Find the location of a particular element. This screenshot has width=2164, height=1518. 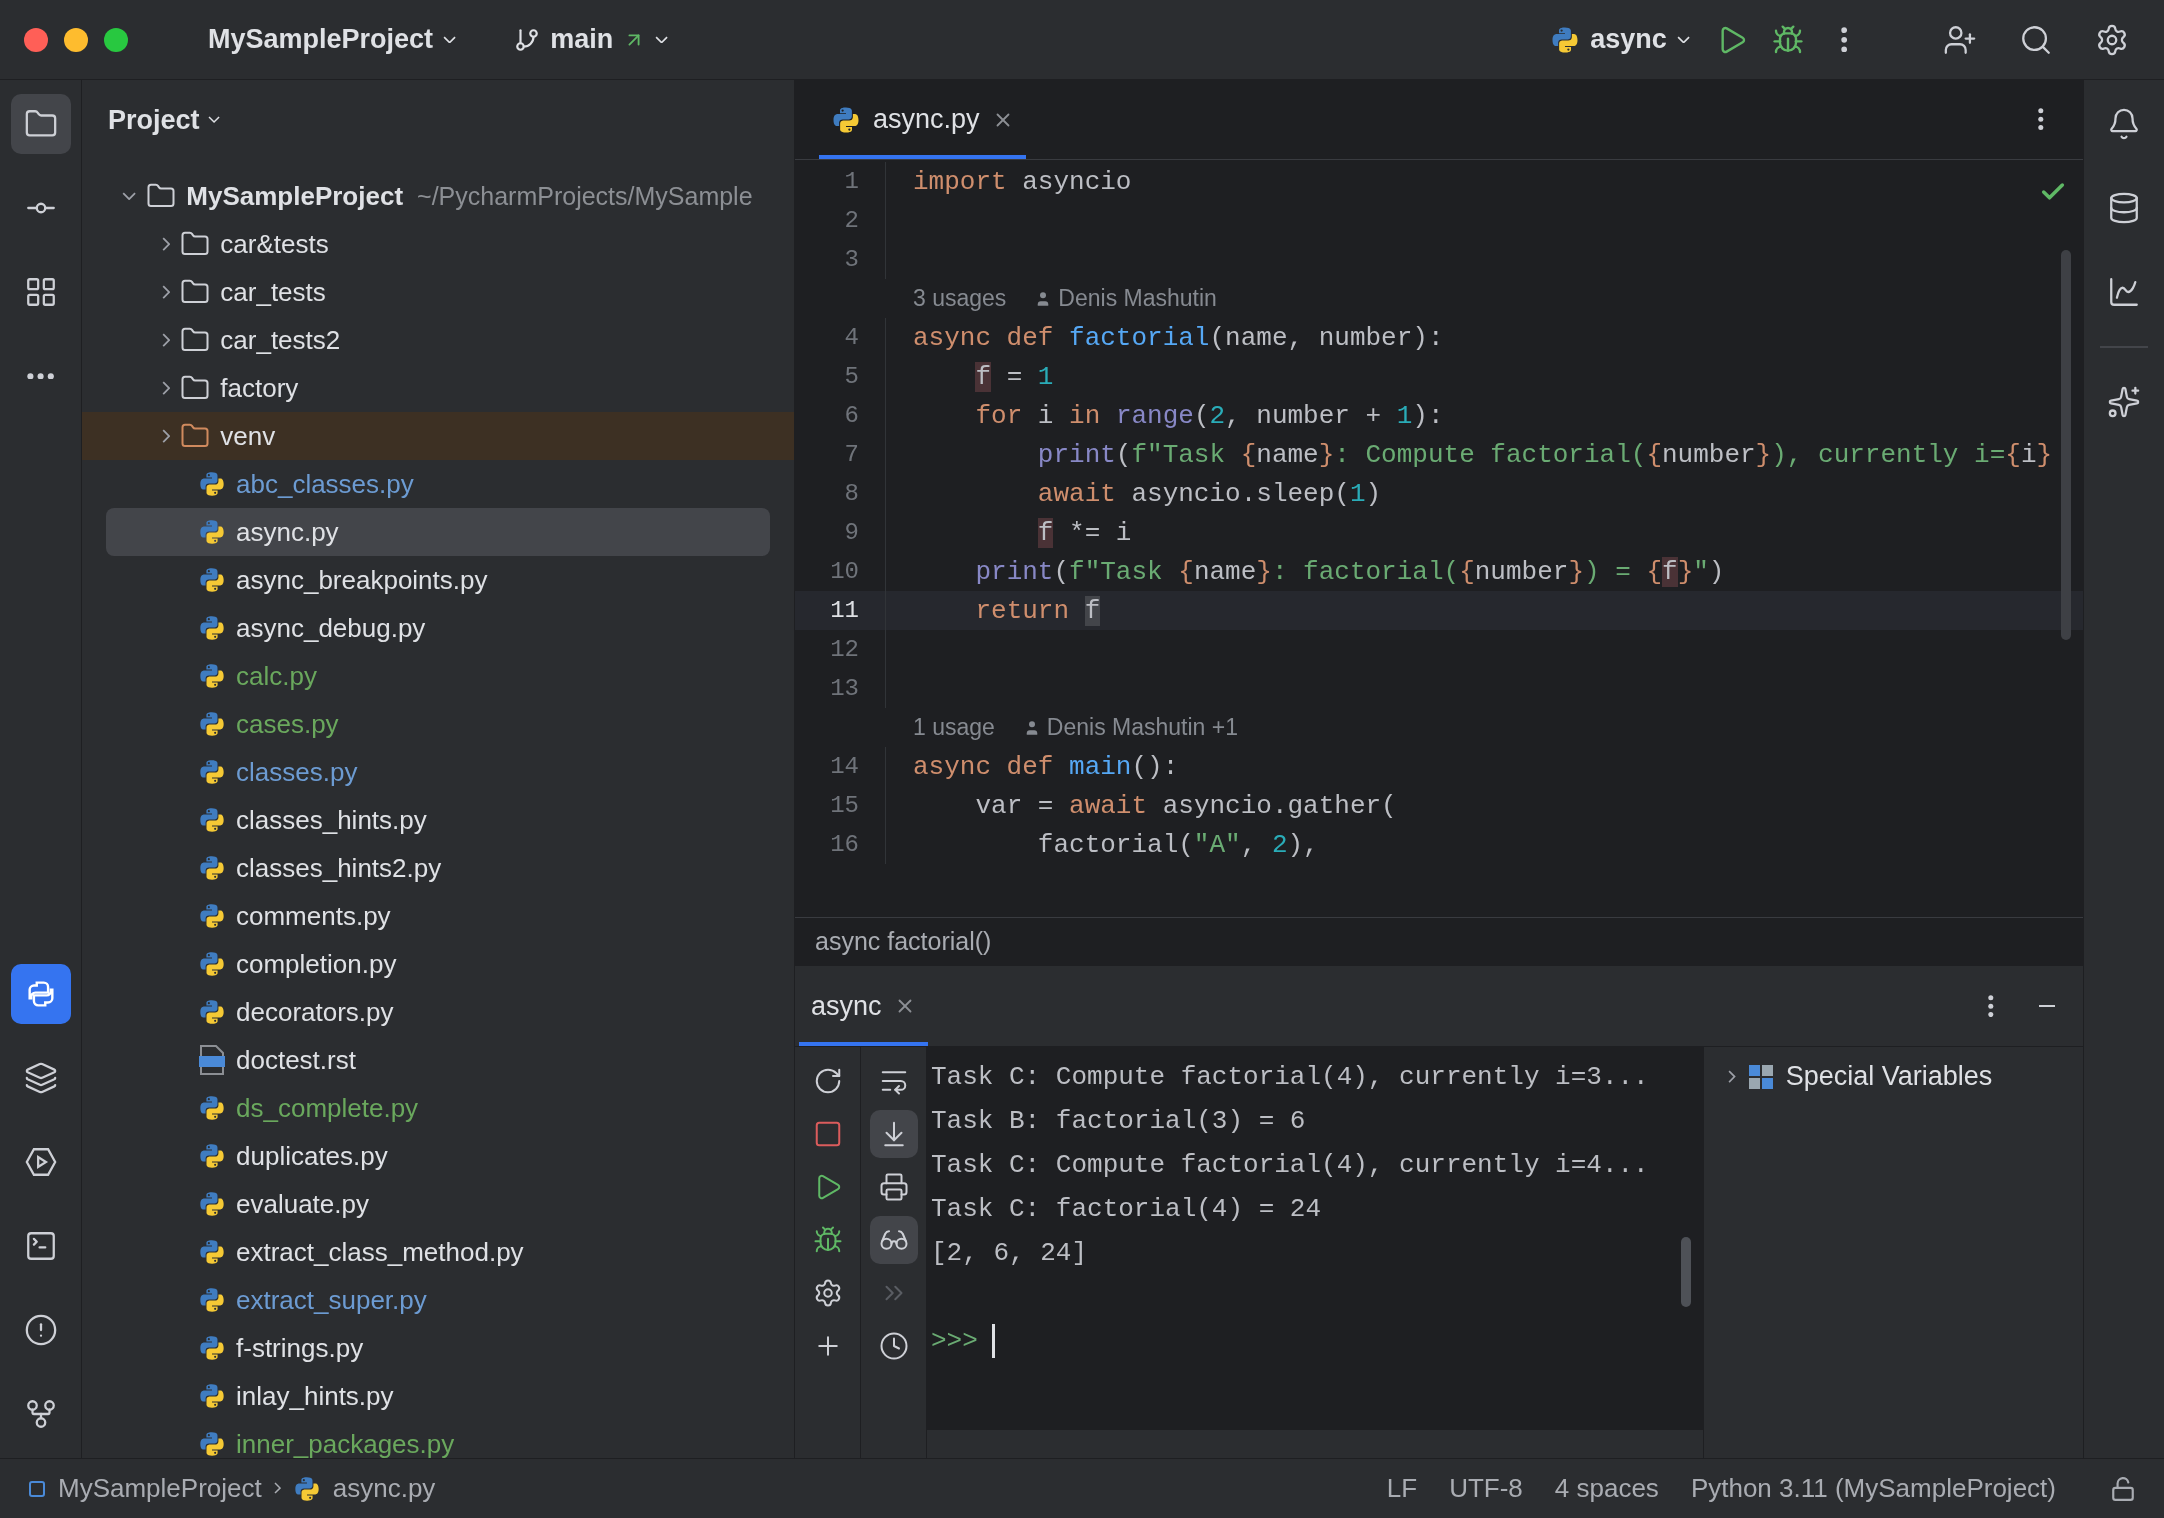

scroll-to-end-icon is located at coordinates (893, 1134).